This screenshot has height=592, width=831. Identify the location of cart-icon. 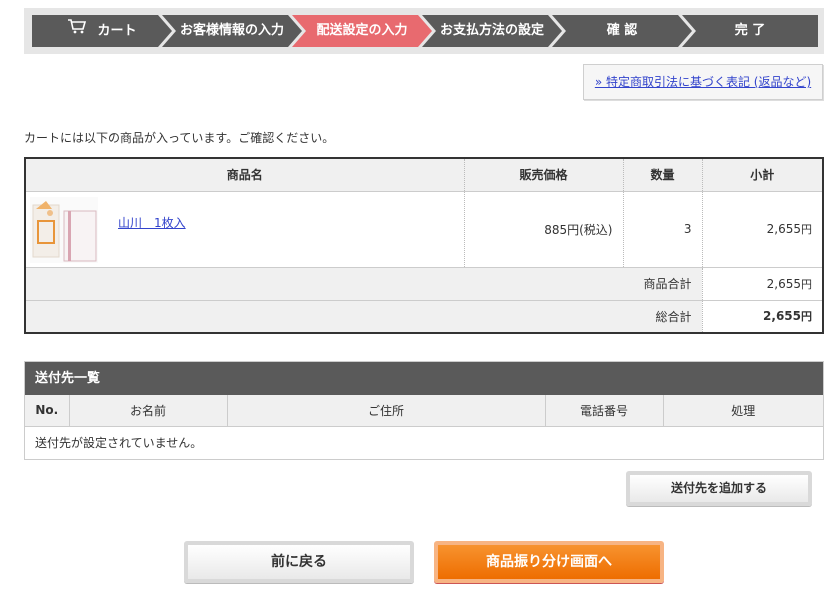
(77, 31).